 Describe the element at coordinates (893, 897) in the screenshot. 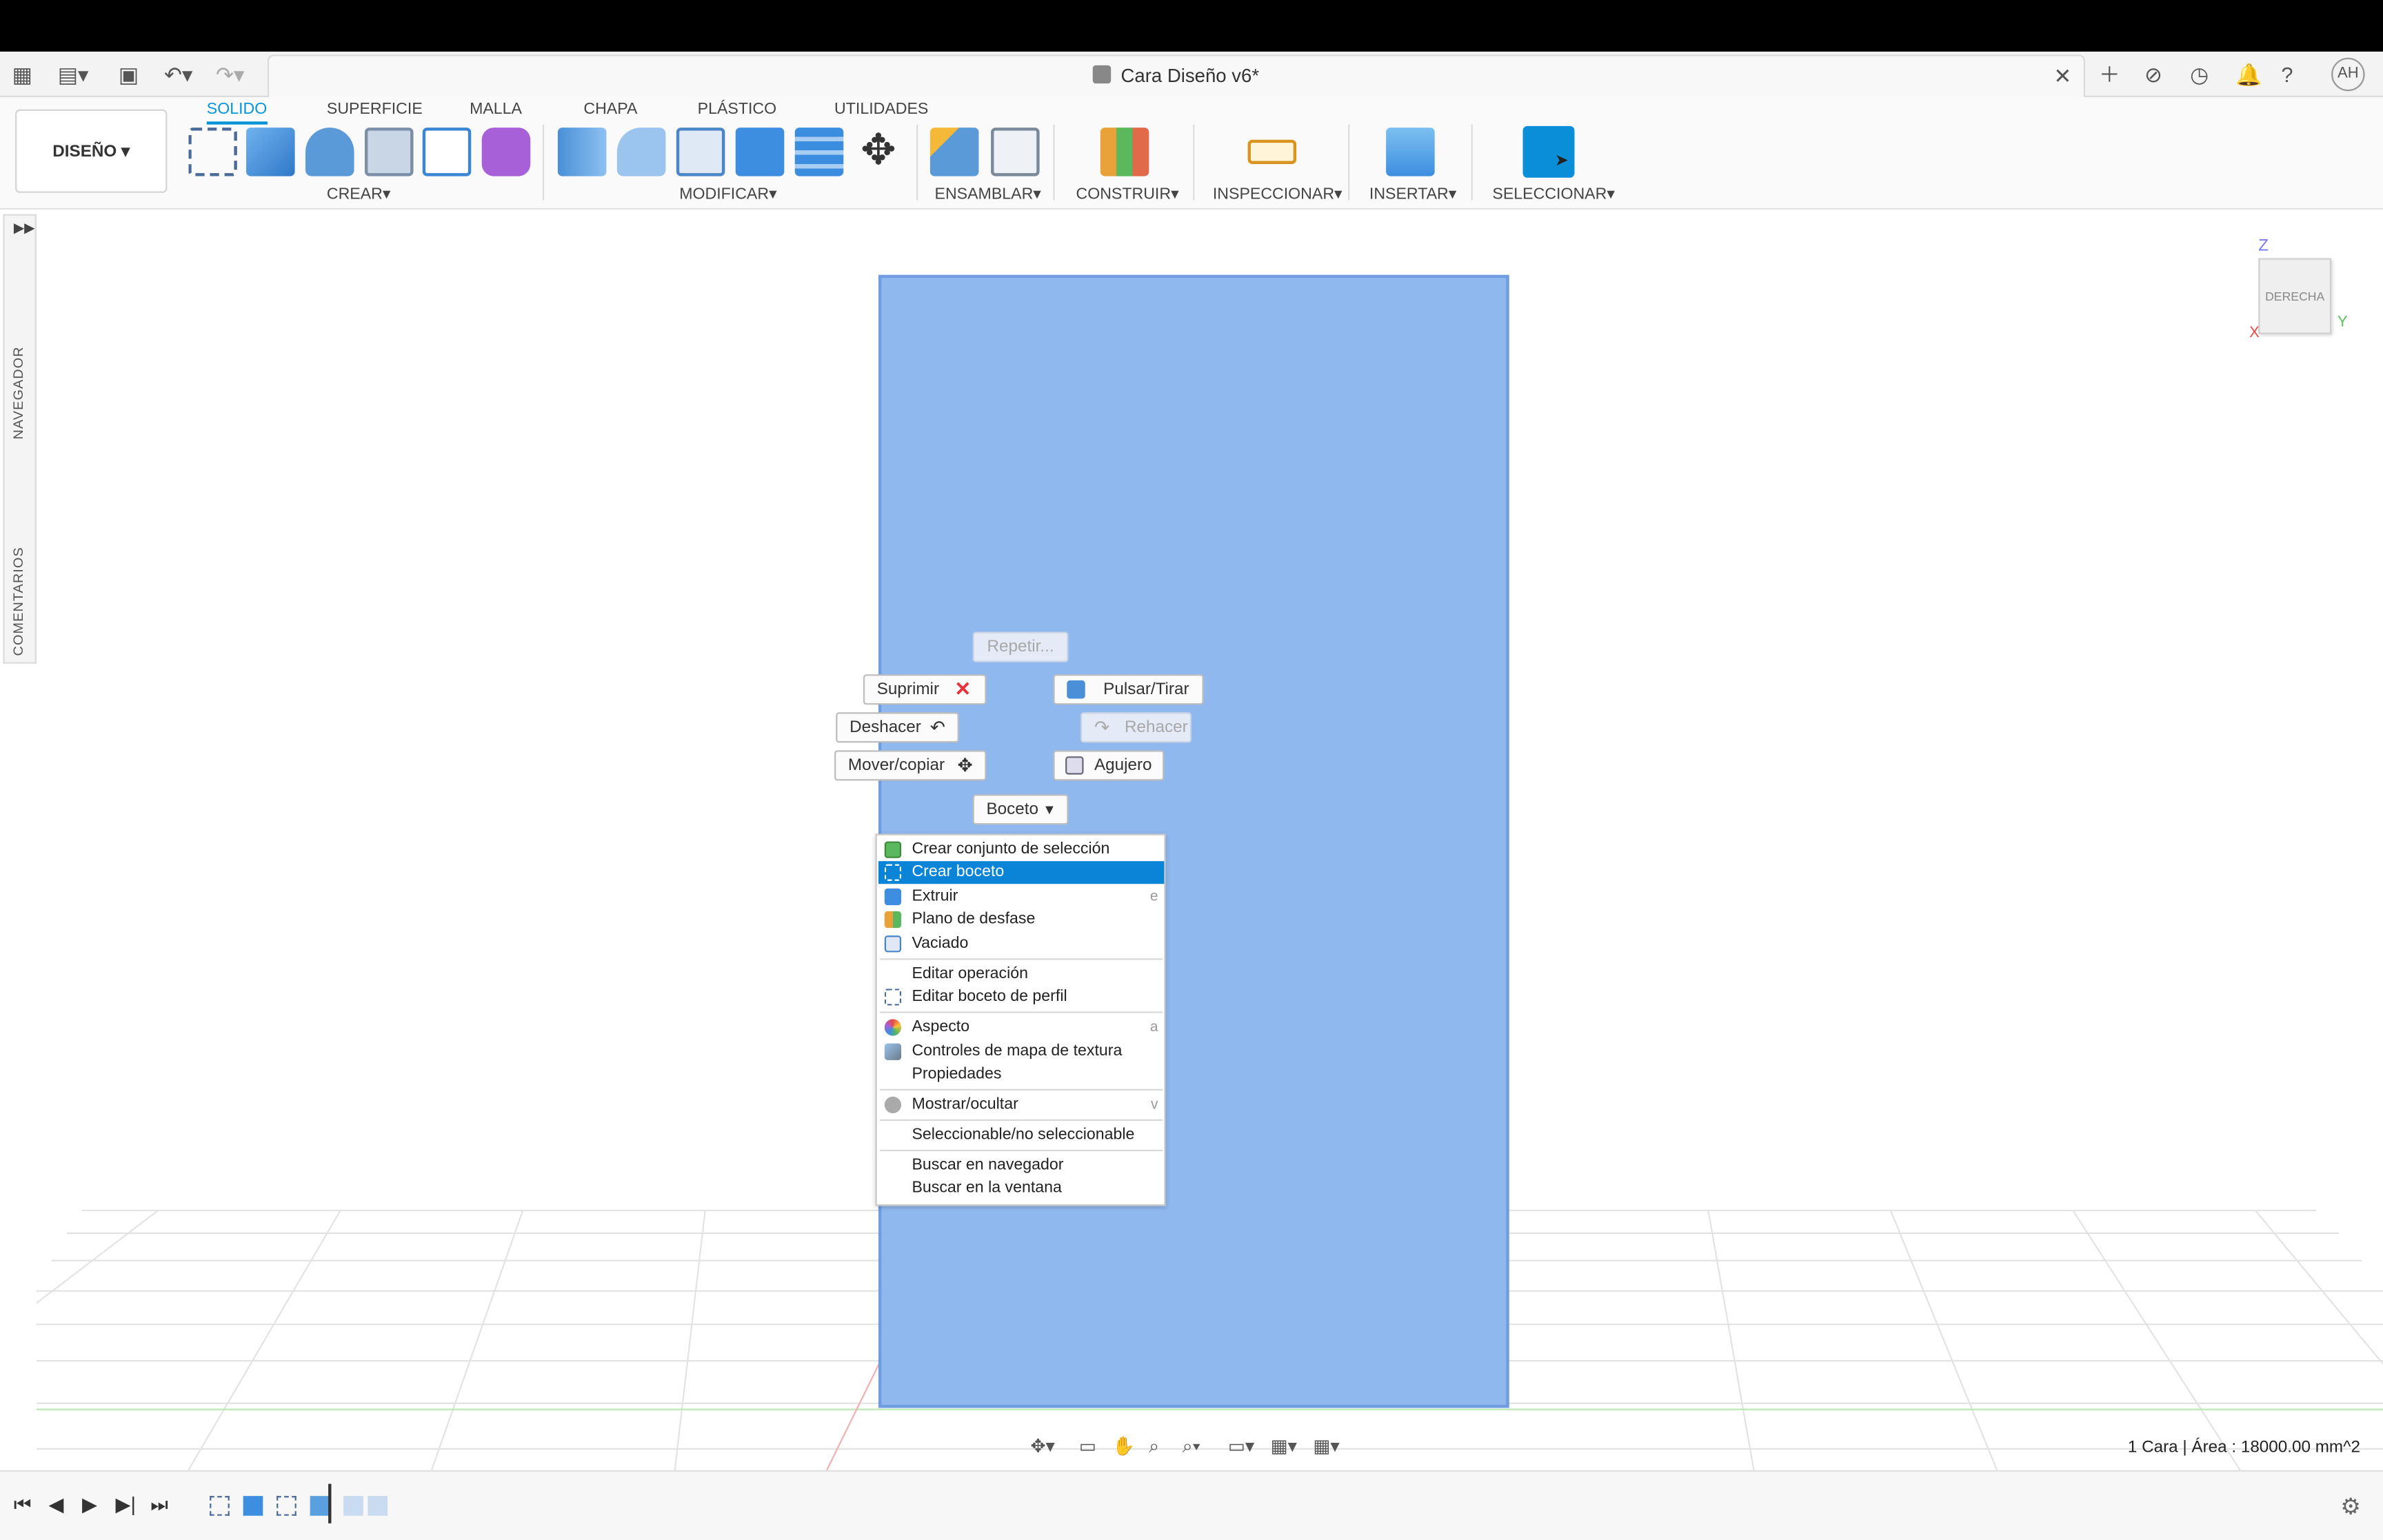

I see `extrude-small-icon` at that location.